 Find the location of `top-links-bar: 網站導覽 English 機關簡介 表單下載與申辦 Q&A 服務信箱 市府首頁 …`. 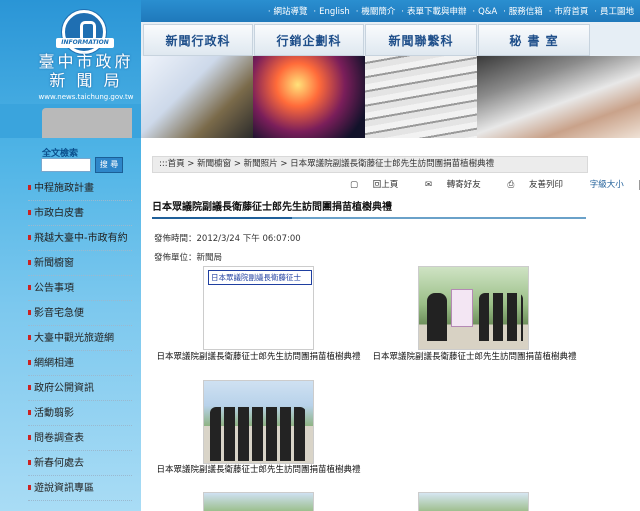

top-links-bar: 網站導覽 English 機關簡介 表單下載與申辦 Q&A 服務信箱 市府首頁 … is located at coordinates (390, 11).